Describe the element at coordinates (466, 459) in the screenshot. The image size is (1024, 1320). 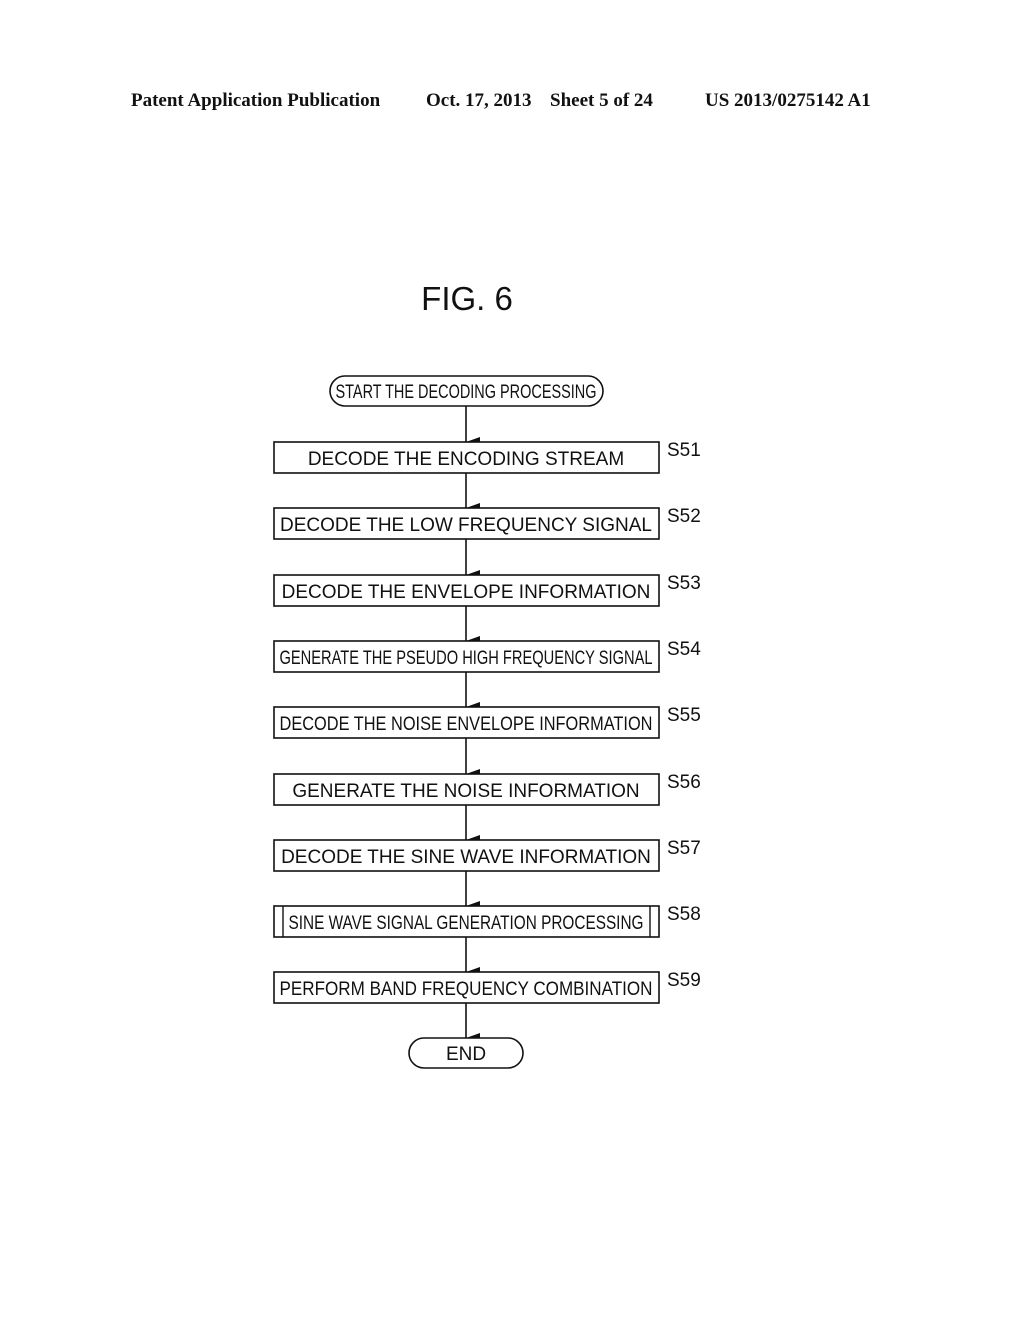
I see `step-text-s51: DECODE THE ENCODING STREAM` at that location.